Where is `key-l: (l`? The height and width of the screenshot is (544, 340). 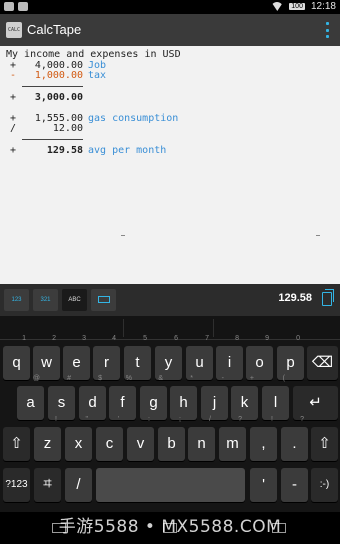
key-l: (l is located at coordinates (275, 397).